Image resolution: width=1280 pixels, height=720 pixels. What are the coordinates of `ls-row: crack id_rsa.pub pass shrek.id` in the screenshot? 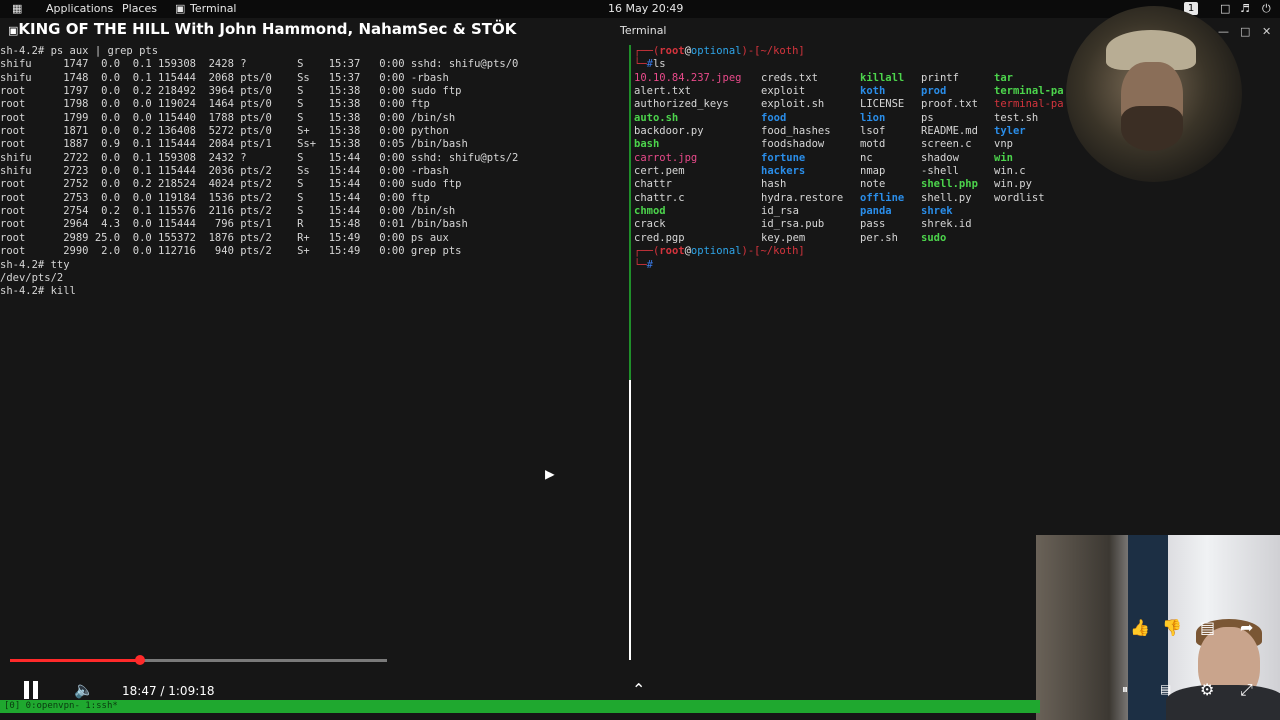 It's located at (864, 224).